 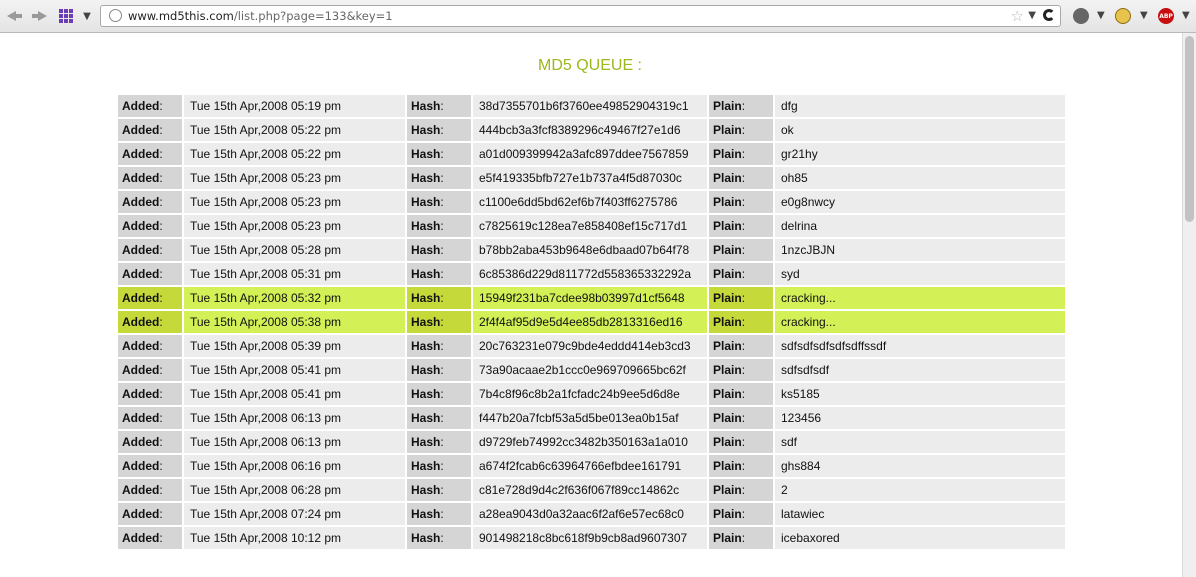 What do you see at coordinates (590, 250) in the screenshot?
I see `hash-value: b78bb2aba453b9648e6dbaad07b64f78` at bounding box center [590, 250].